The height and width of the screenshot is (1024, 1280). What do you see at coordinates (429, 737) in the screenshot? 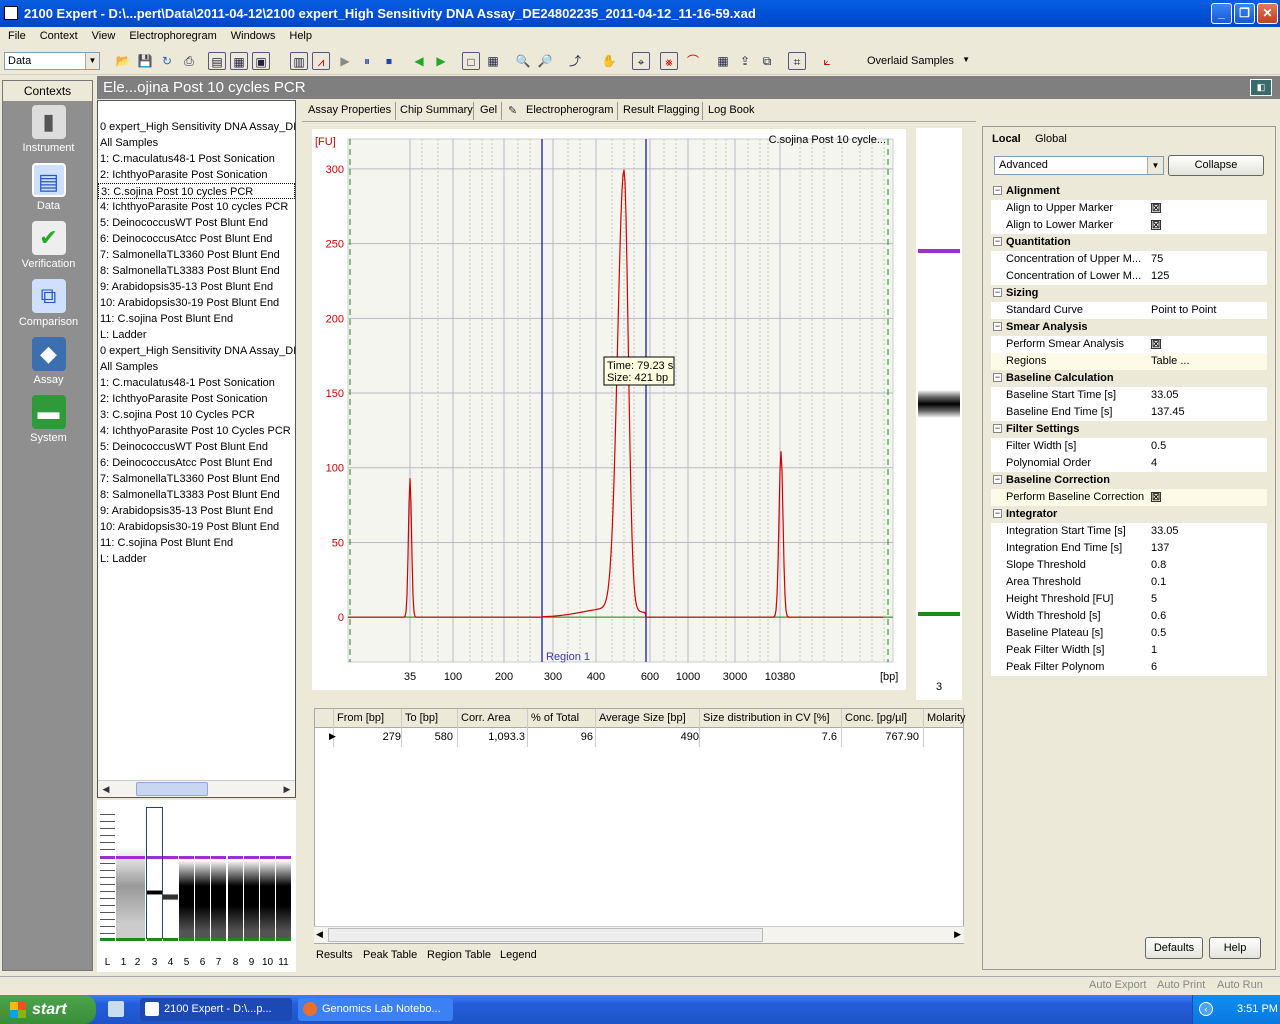
I see `table-cell: 580` at bounding box center [429, 737].